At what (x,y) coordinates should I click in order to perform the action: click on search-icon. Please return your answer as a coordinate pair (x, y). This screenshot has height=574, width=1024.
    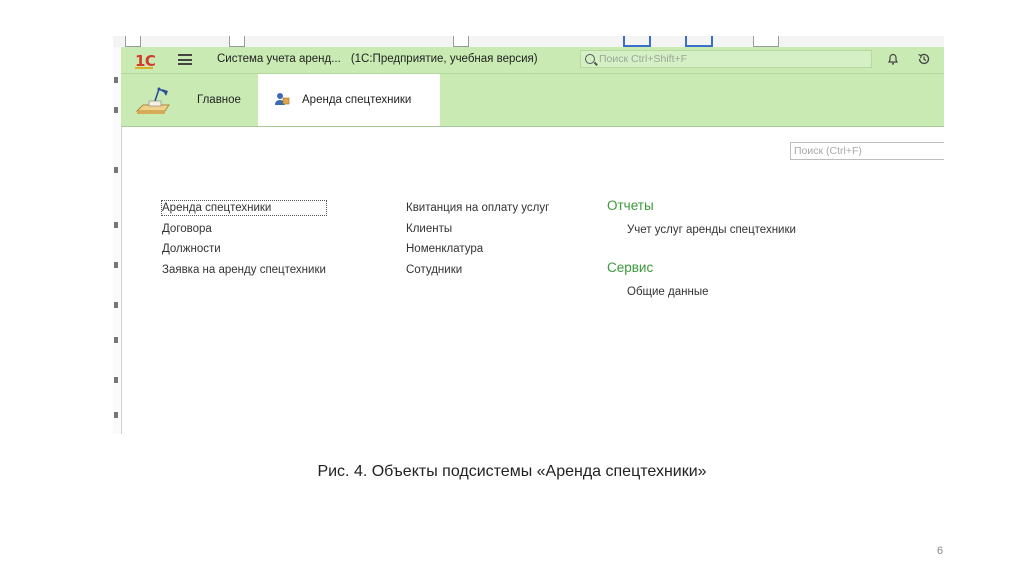
    Looking at the image, I should click on (590, 59).